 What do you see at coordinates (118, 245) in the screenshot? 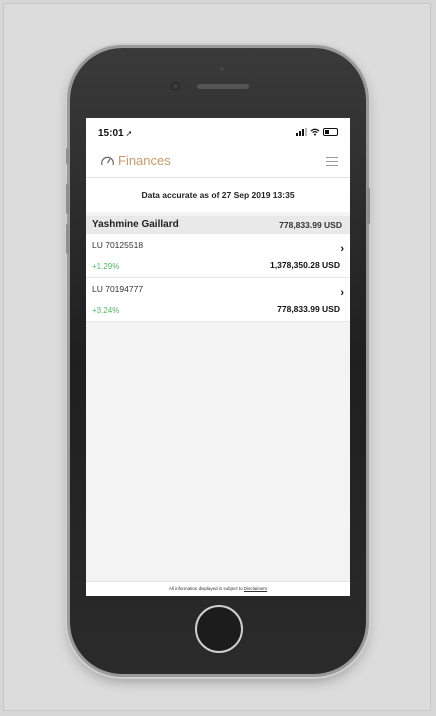
I see `account-id: LU 70125518` at bounding box center [118, 245].